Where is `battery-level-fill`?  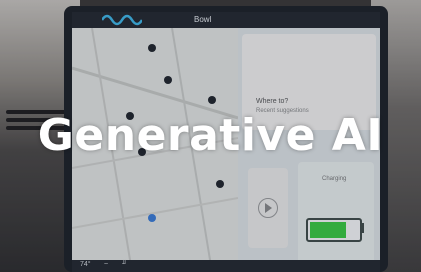 battery-level-fill is located at coordinates (328, 230).